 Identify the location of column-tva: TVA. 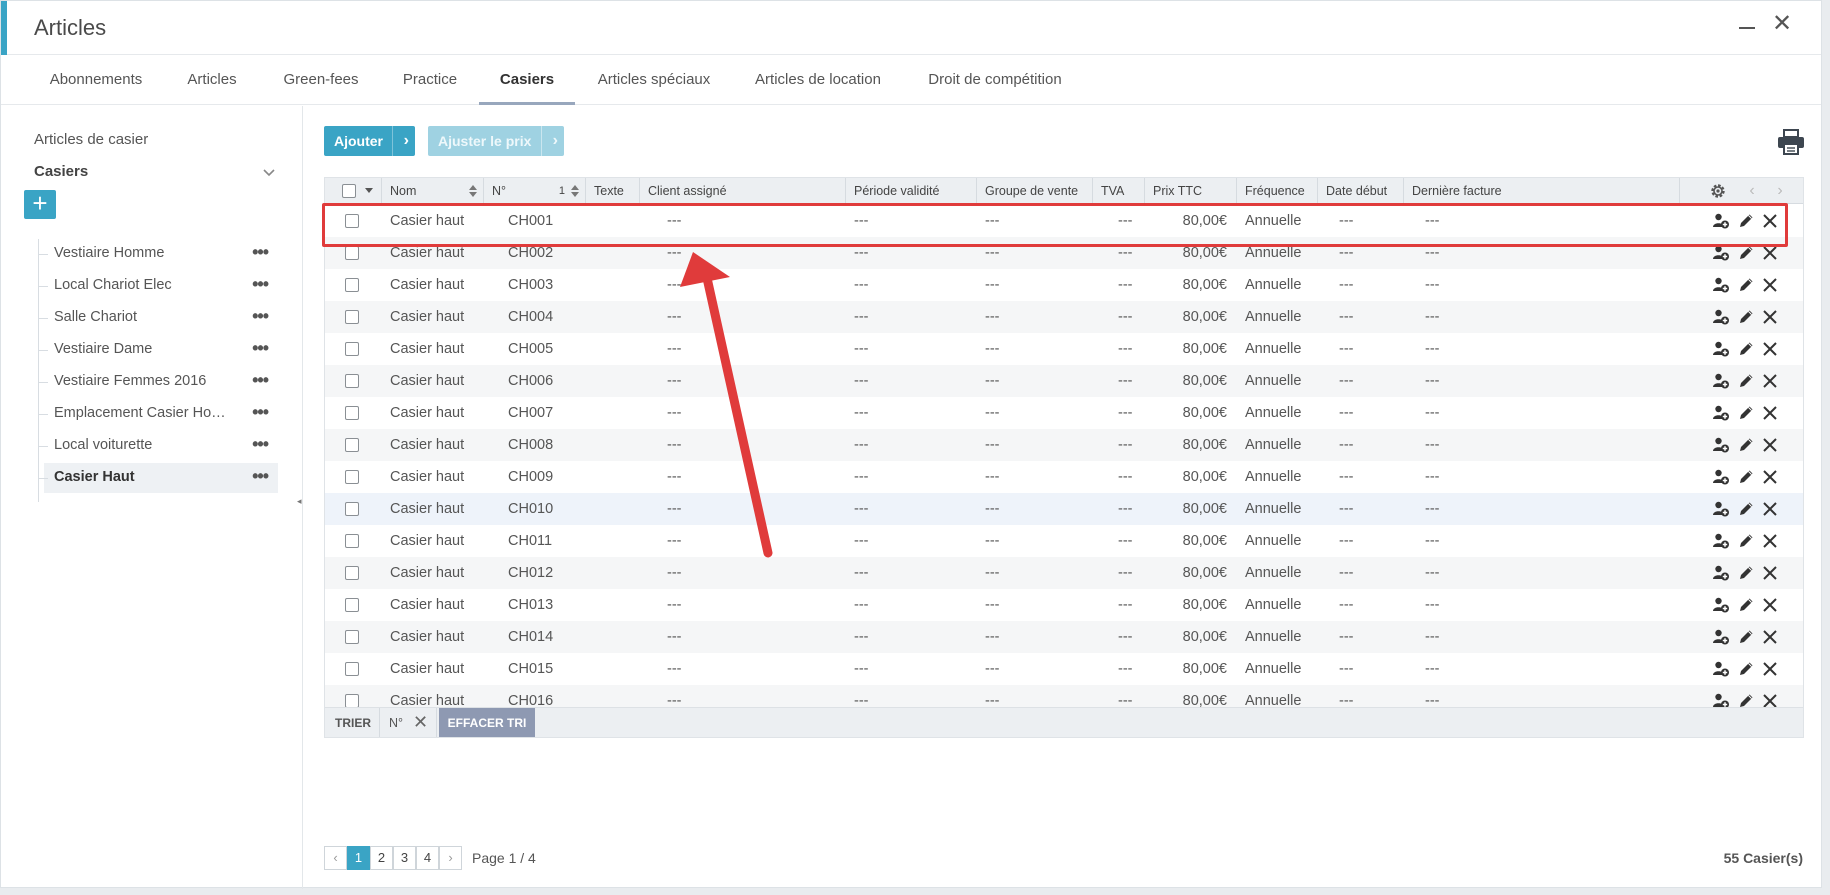
(1119, 191).